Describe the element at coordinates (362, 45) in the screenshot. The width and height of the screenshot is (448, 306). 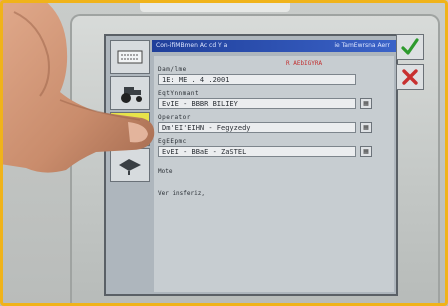
I see `window-title-right: ie TamEwrsna Aerr` at that location.